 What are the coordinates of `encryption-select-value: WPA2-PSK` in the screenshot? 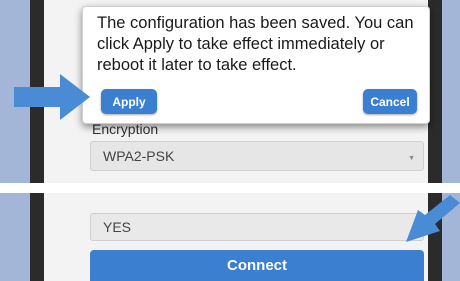 It's located at (139, 156).